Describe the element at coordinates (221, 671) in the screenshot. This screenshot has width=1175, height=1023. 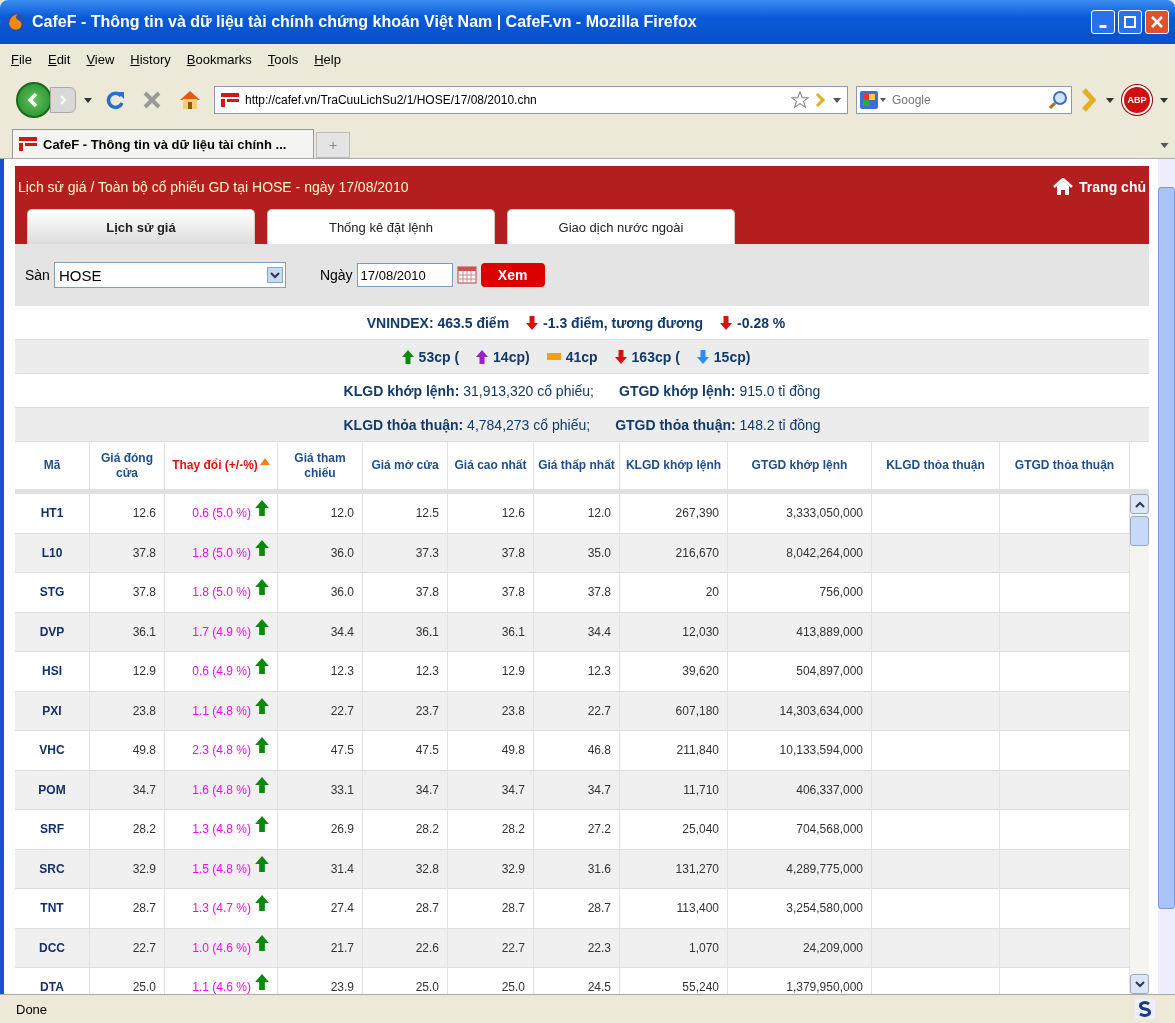
I see `change-text: 0.6 (4.9 %)` at that location.